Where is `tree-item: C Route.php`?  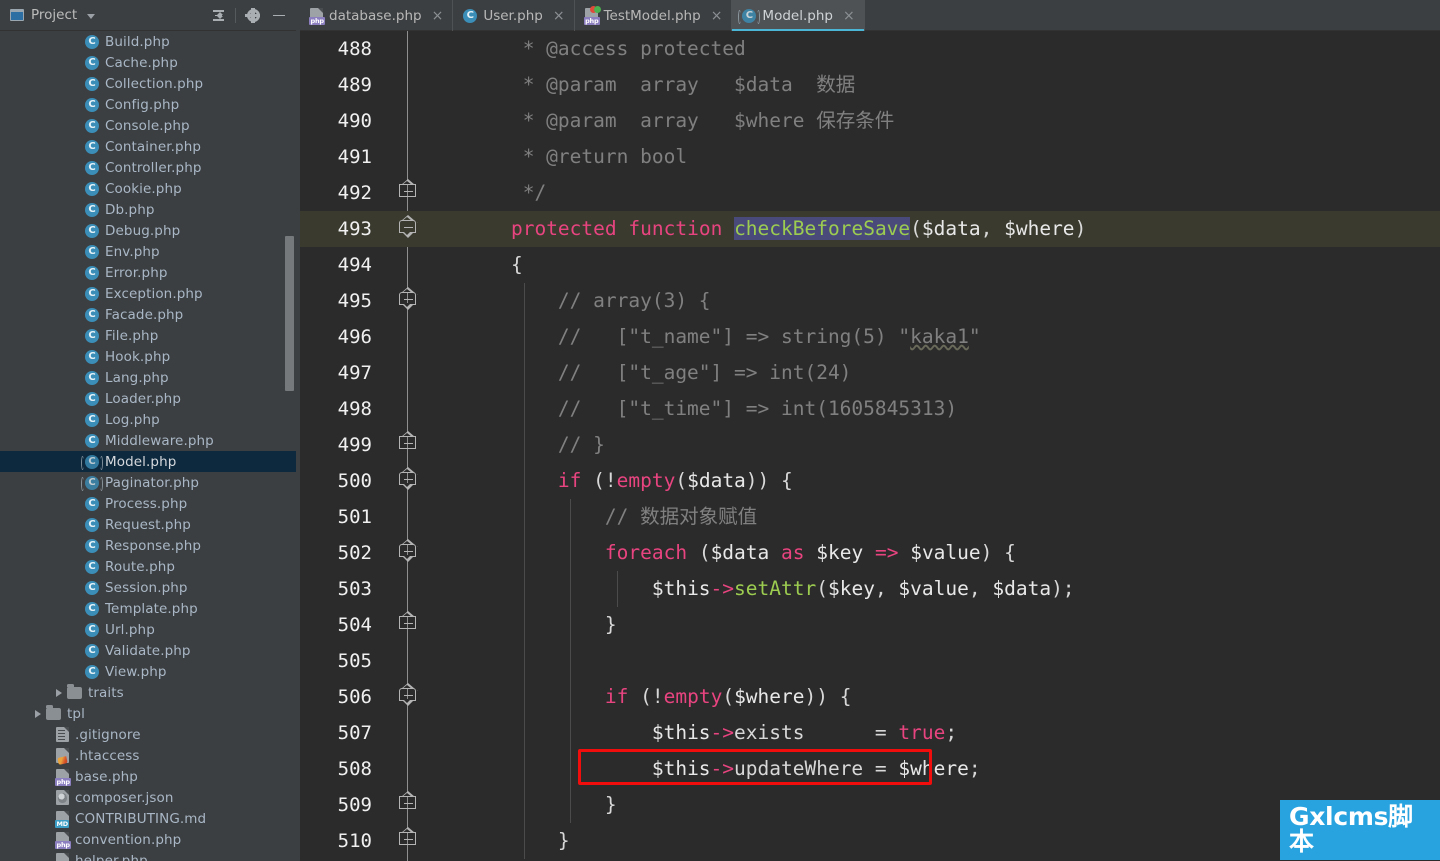 tree-item: C Route.php is located at coordinates (150, 566).